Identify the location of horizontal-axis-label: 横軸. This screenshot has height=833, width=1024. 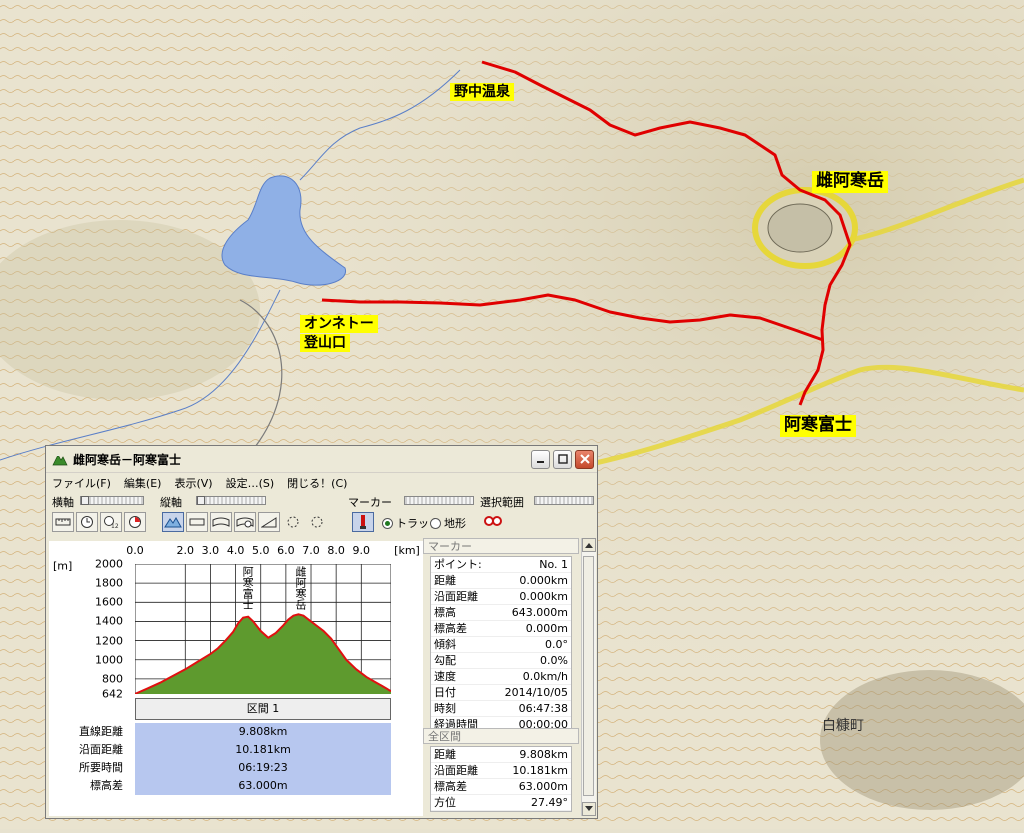
(63, 502).